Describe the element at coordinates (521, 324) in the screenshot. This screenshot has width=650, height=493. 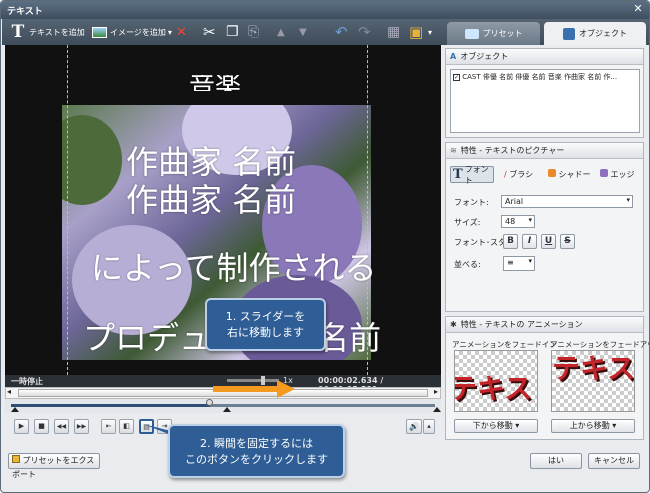
I see `animation-panel-title: 特性 - テキストの アニメーション` at that location.